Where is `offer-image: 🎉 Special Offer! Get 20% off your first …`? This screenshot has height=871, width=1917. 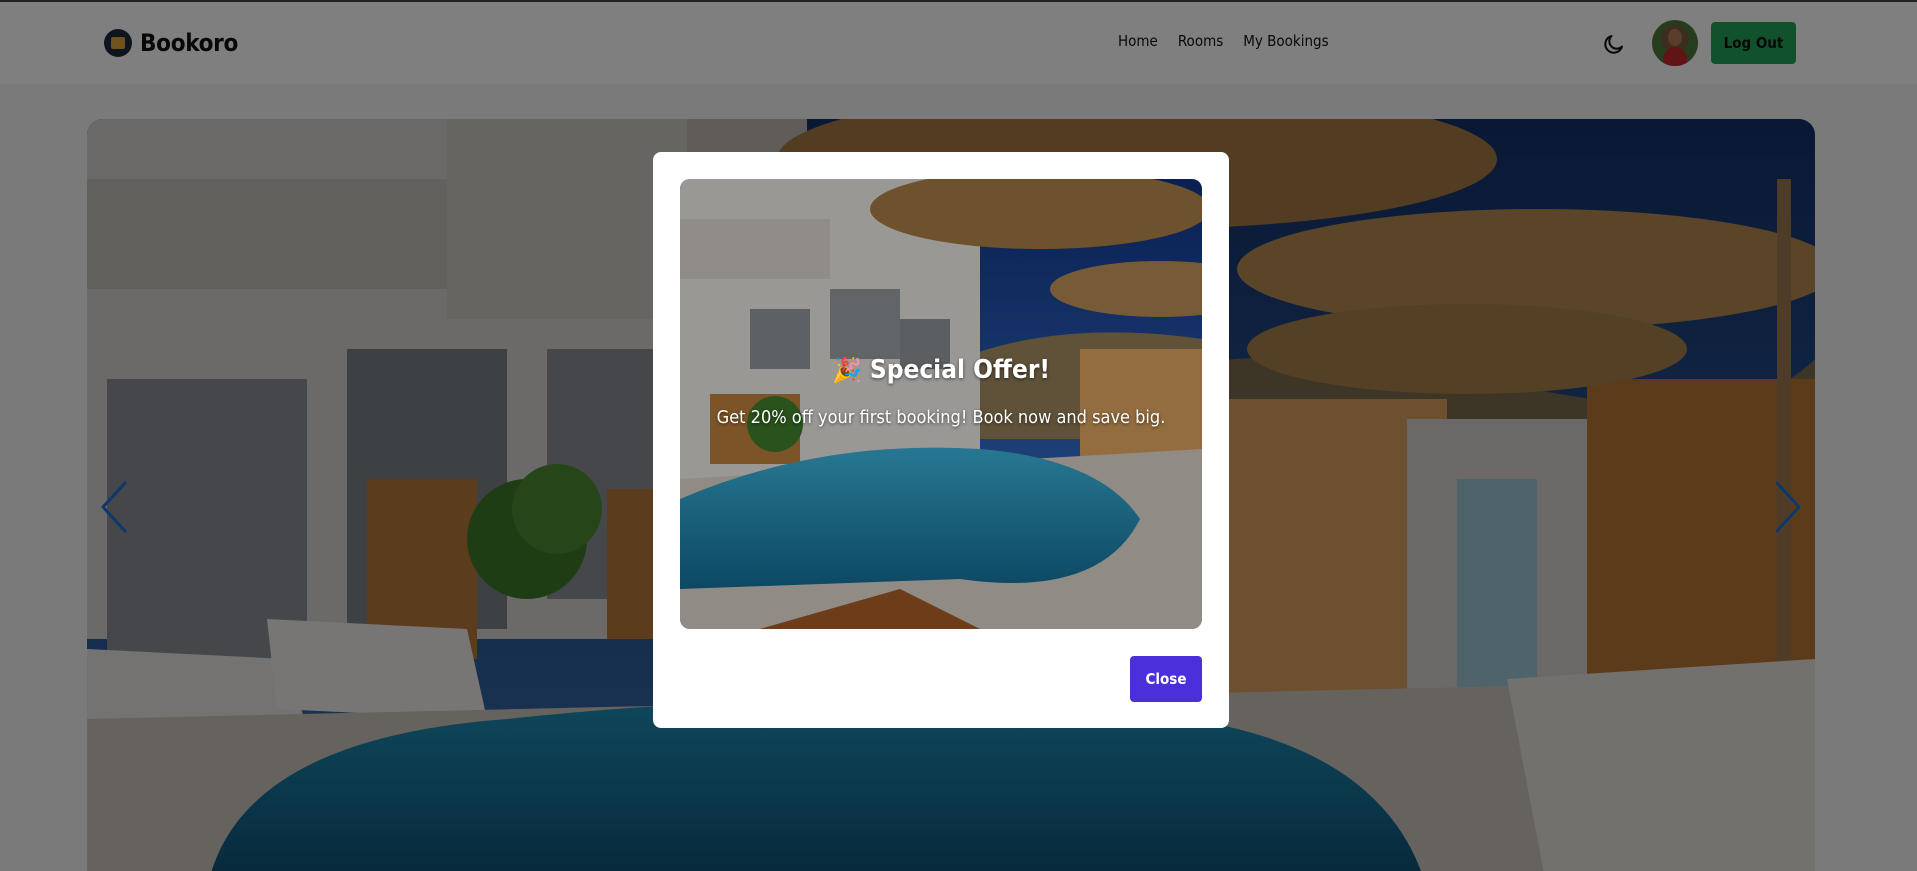 offer-image: 🎉 Special Offer! Get 20% off your first … is located at coordinates (941, 404).